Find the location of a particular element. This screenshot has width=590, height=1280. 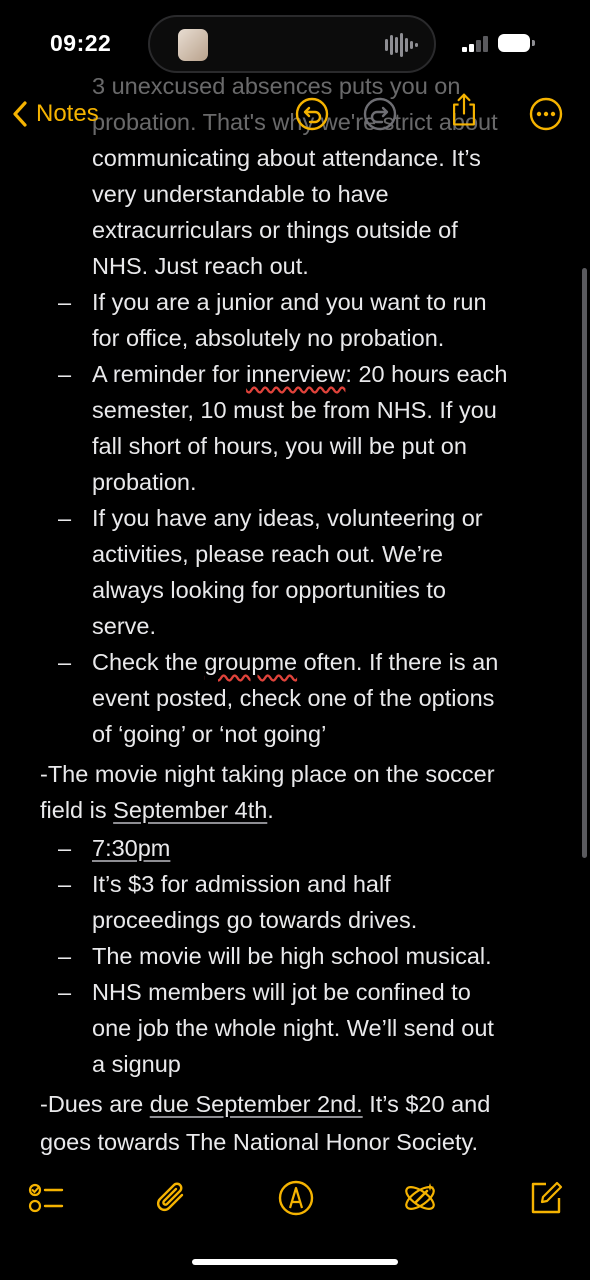

audio-wave-icon is located at coordinates (401, 45).